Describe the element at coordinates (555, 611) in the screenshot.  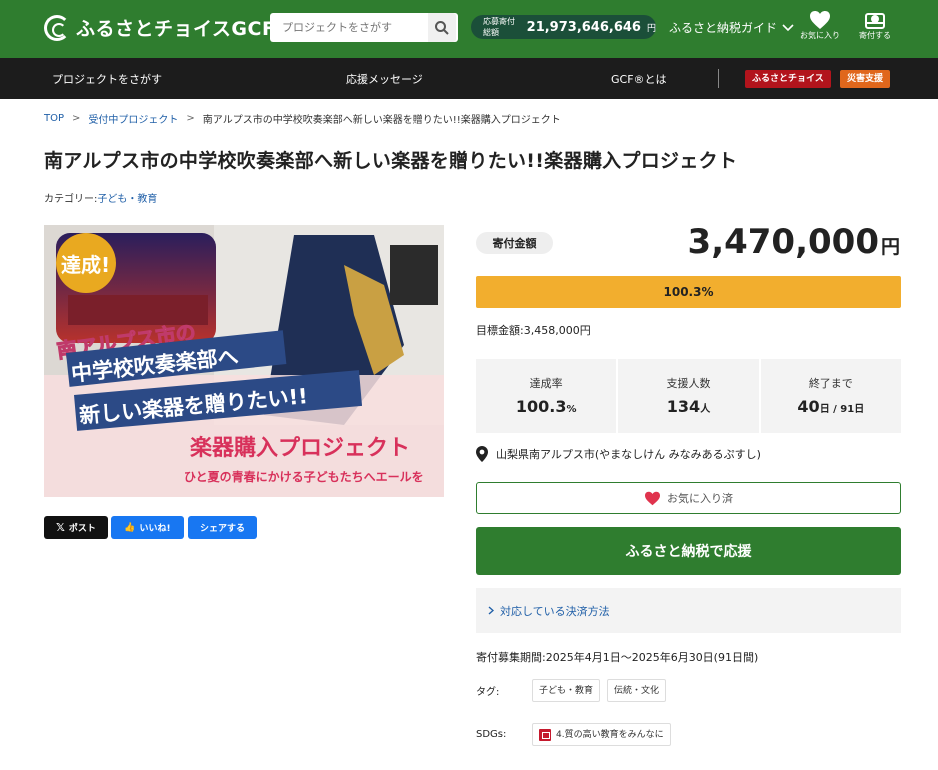
I see `payment-methods-label: 対応している決済方法` at that location.